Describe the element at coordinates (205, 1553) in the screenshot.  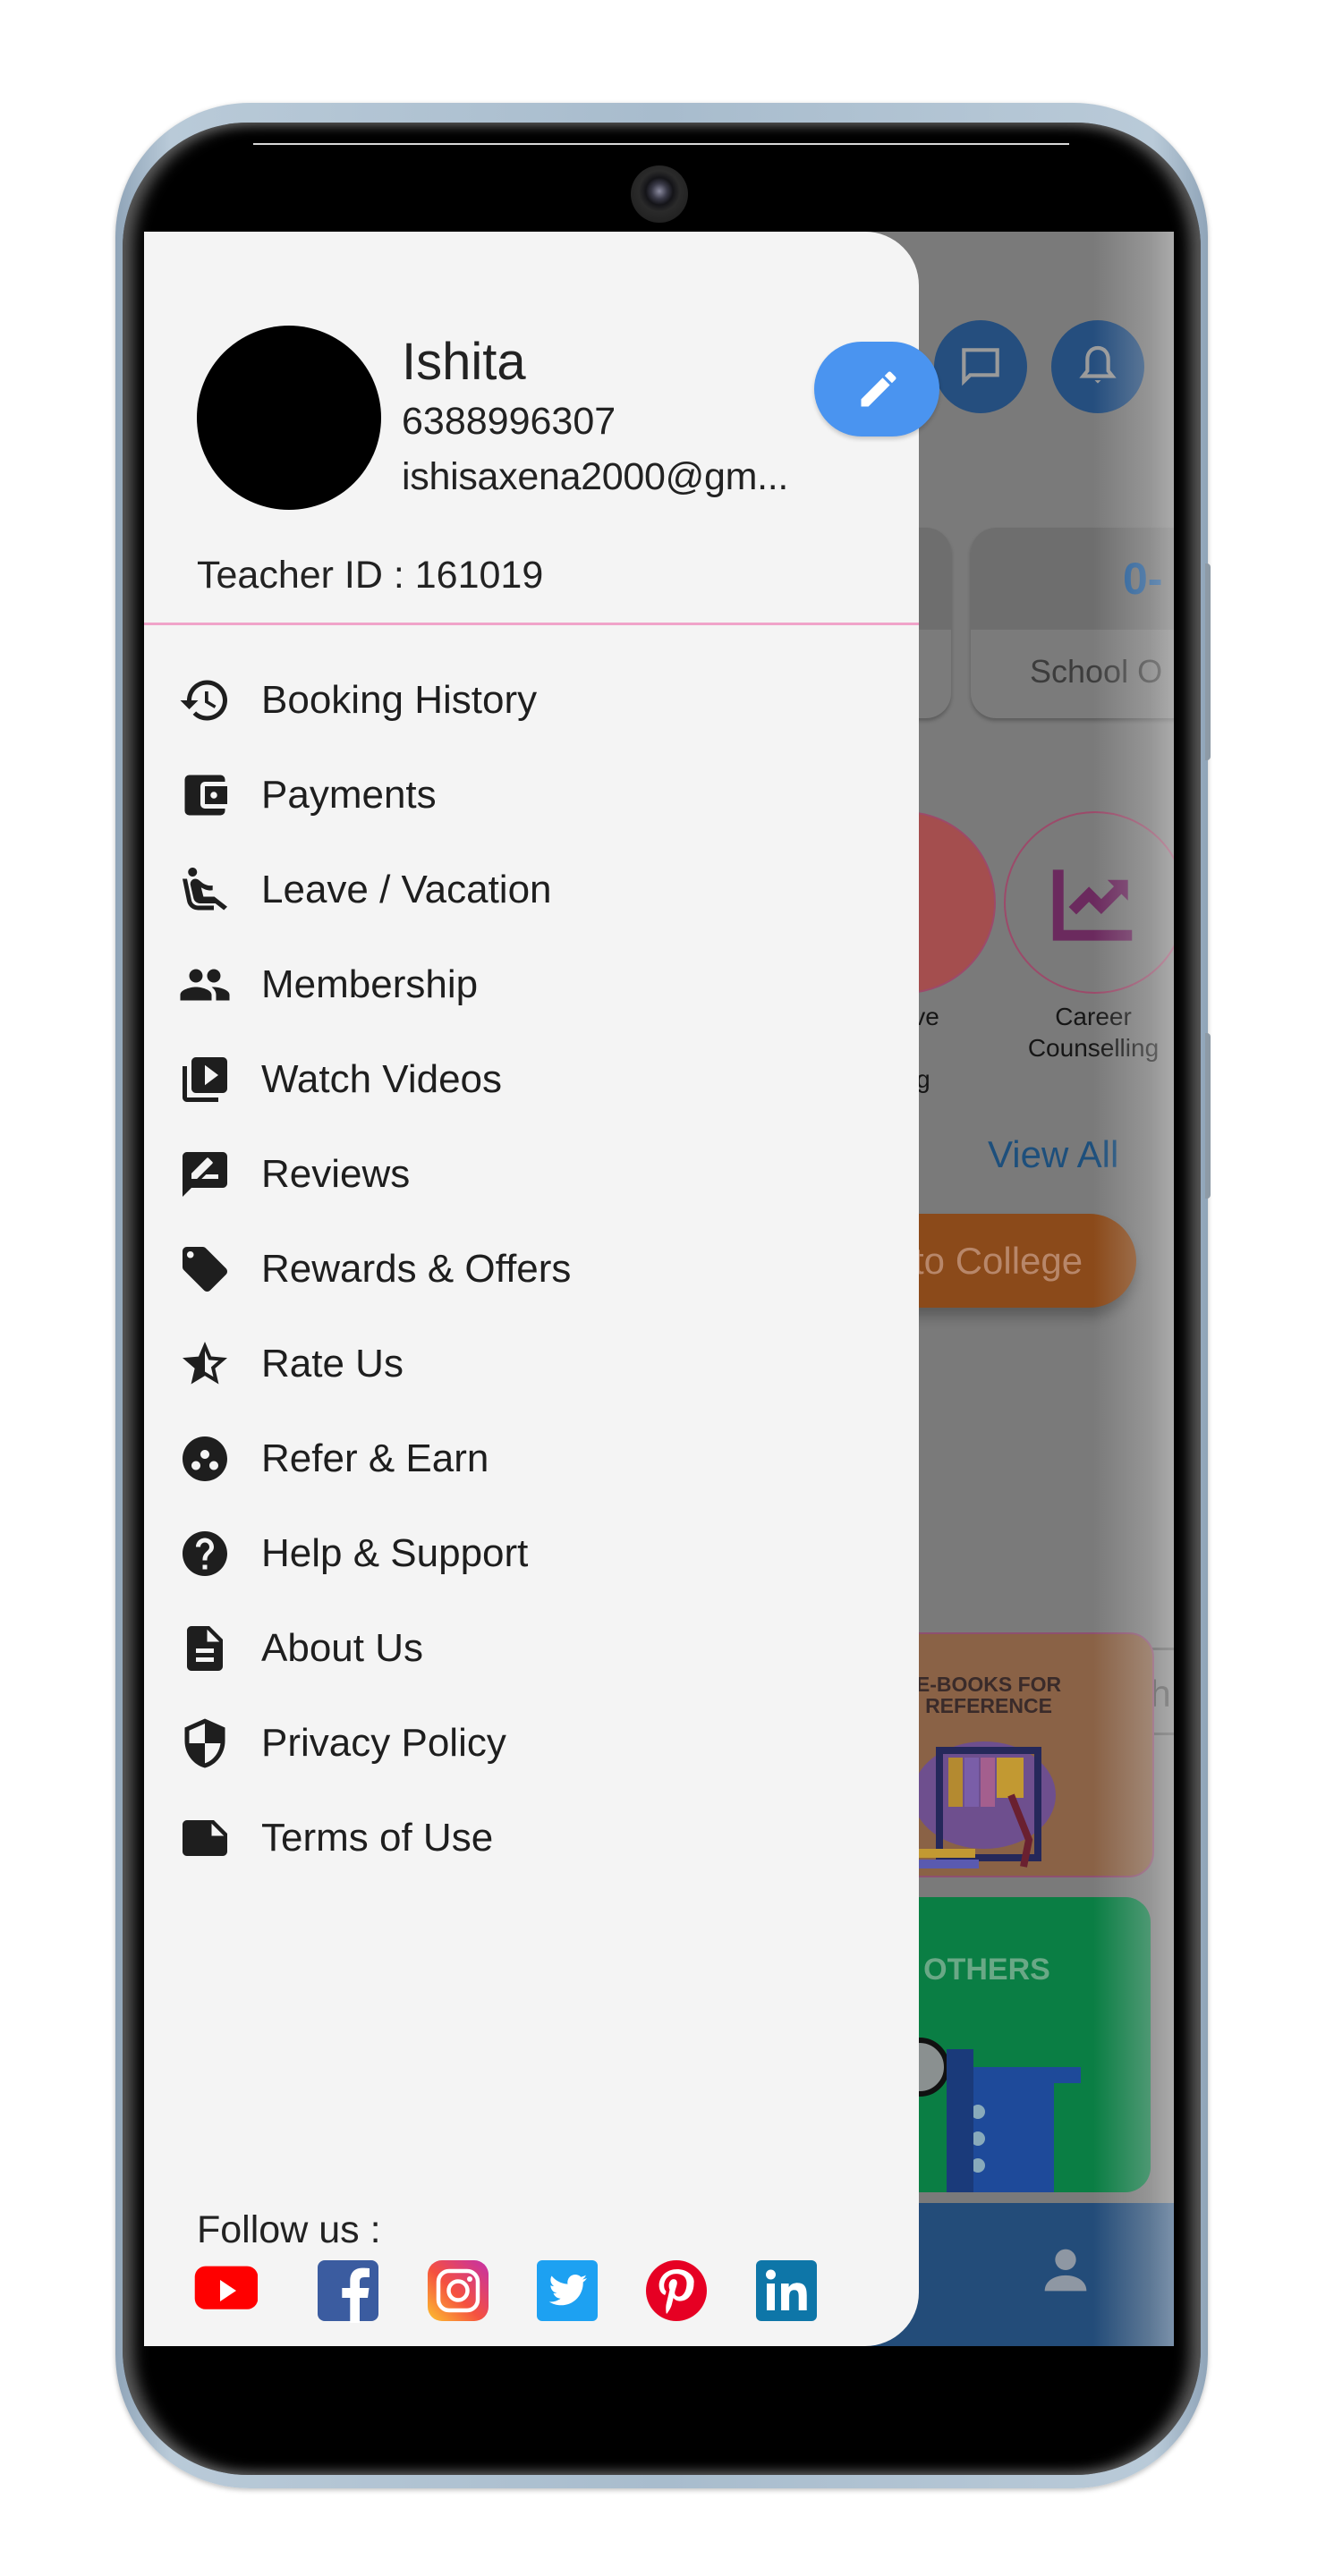
I see `help-circle-icon` at that location.